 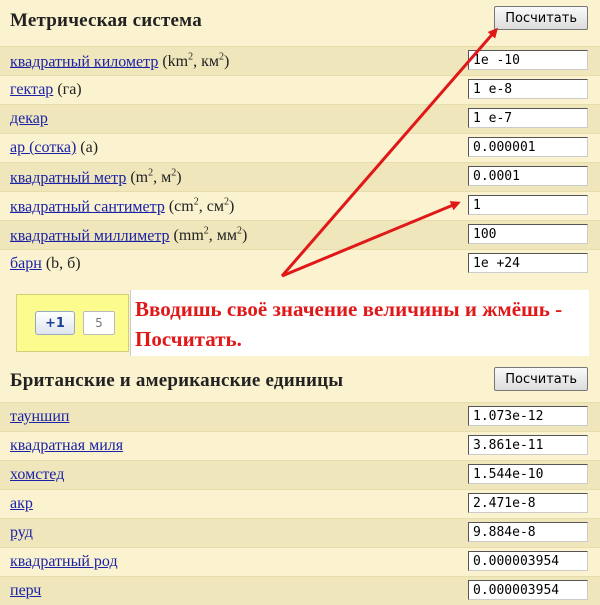 I want to click on link-perch: перч, so click(x=25, y=590).